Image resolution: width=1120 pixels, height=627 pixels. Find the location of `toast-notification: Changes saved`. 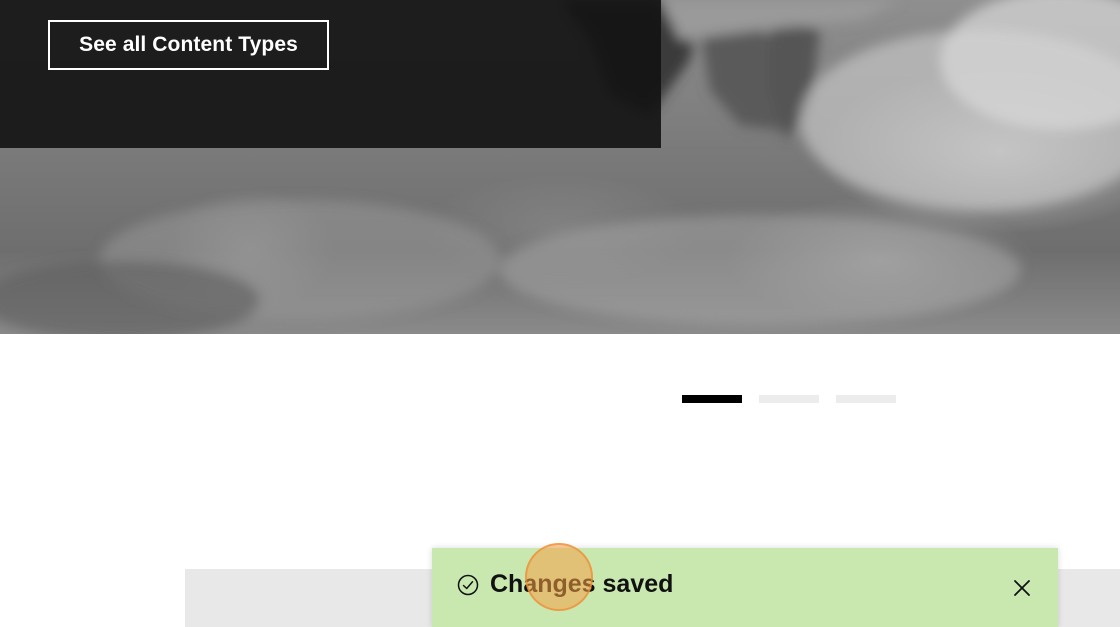

toast-notification: Changes saved is located at coordinates (745, 587).